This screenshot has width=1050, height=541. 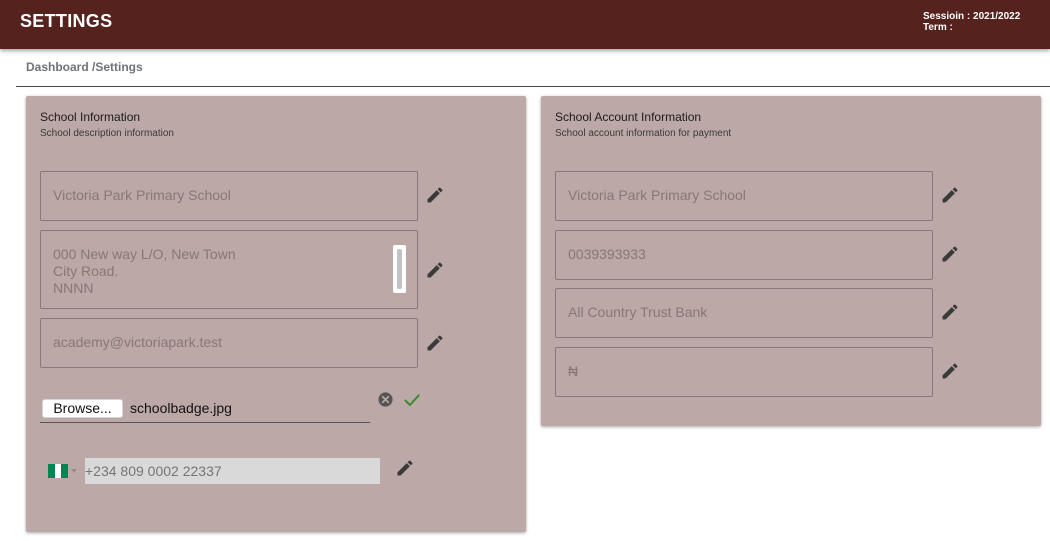 I want to click on bank-name-field: All Country Trust Bank, so click(x=744, y=313).